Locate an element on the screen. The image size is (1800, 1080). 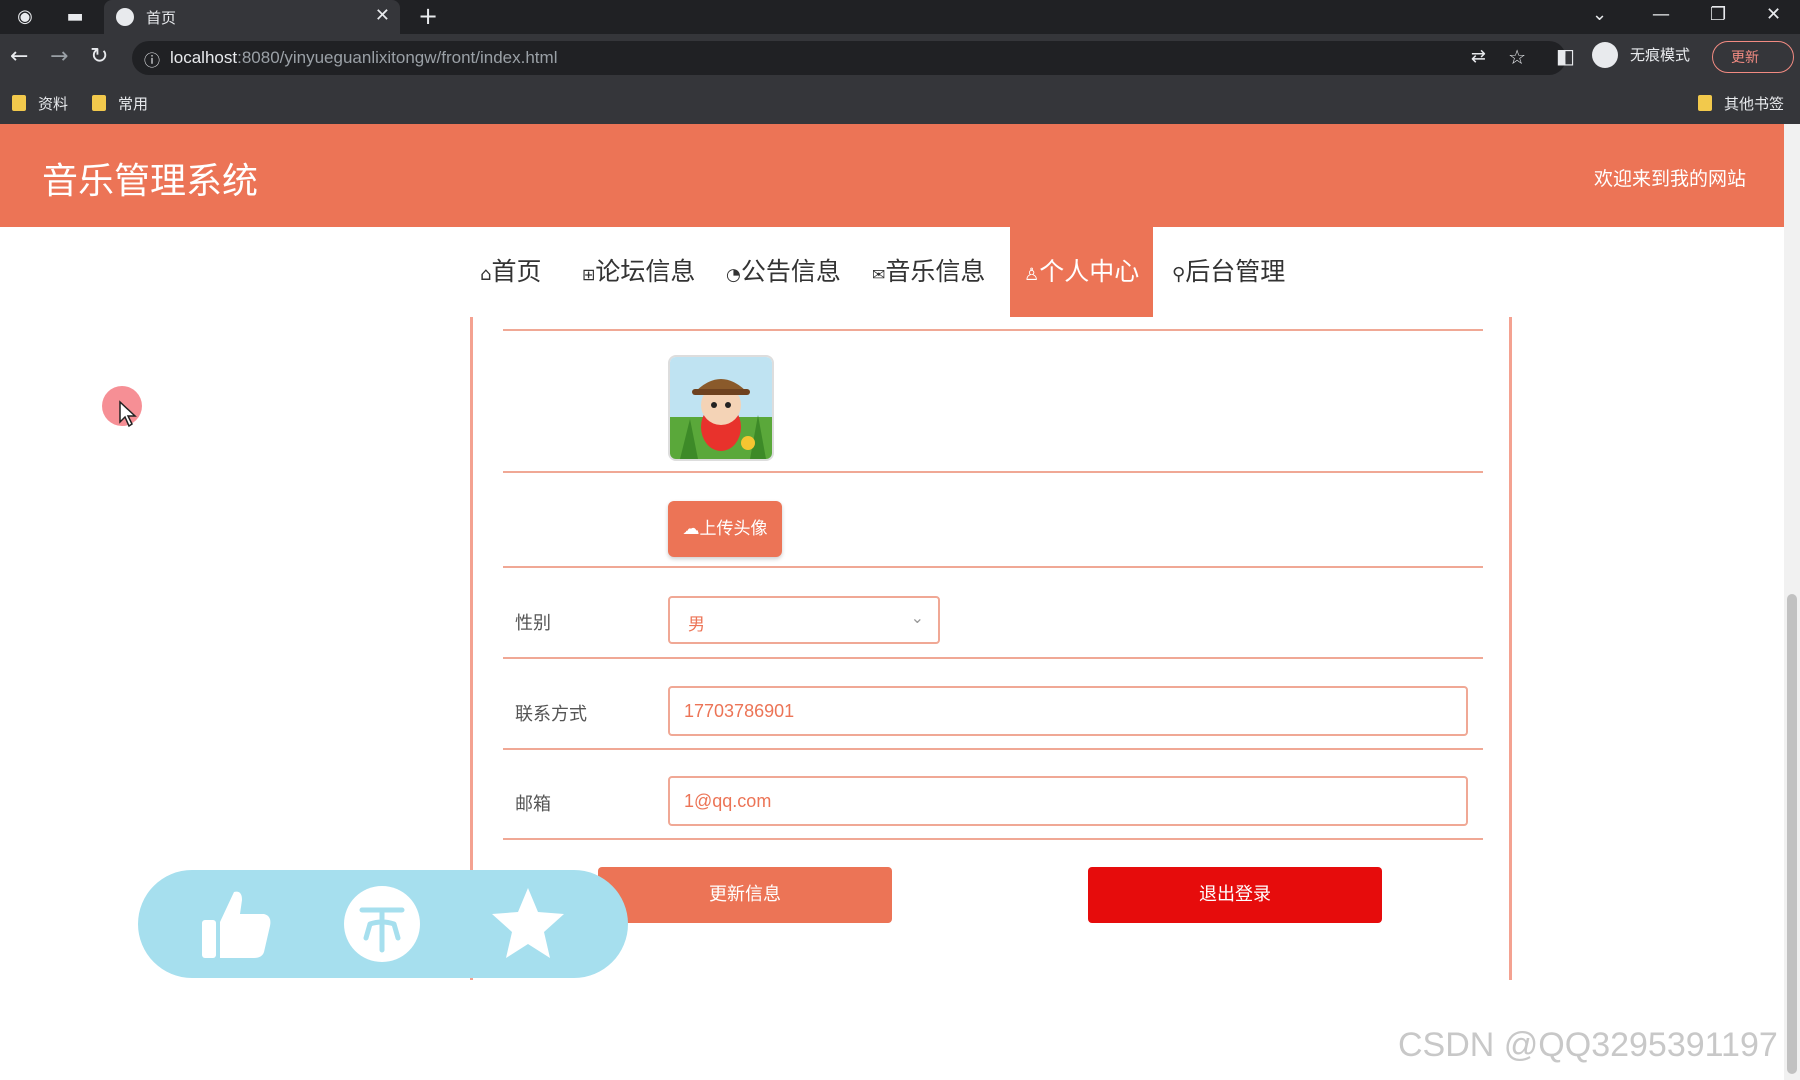
update-button: 更新 is located at coordinates (1753, 57).